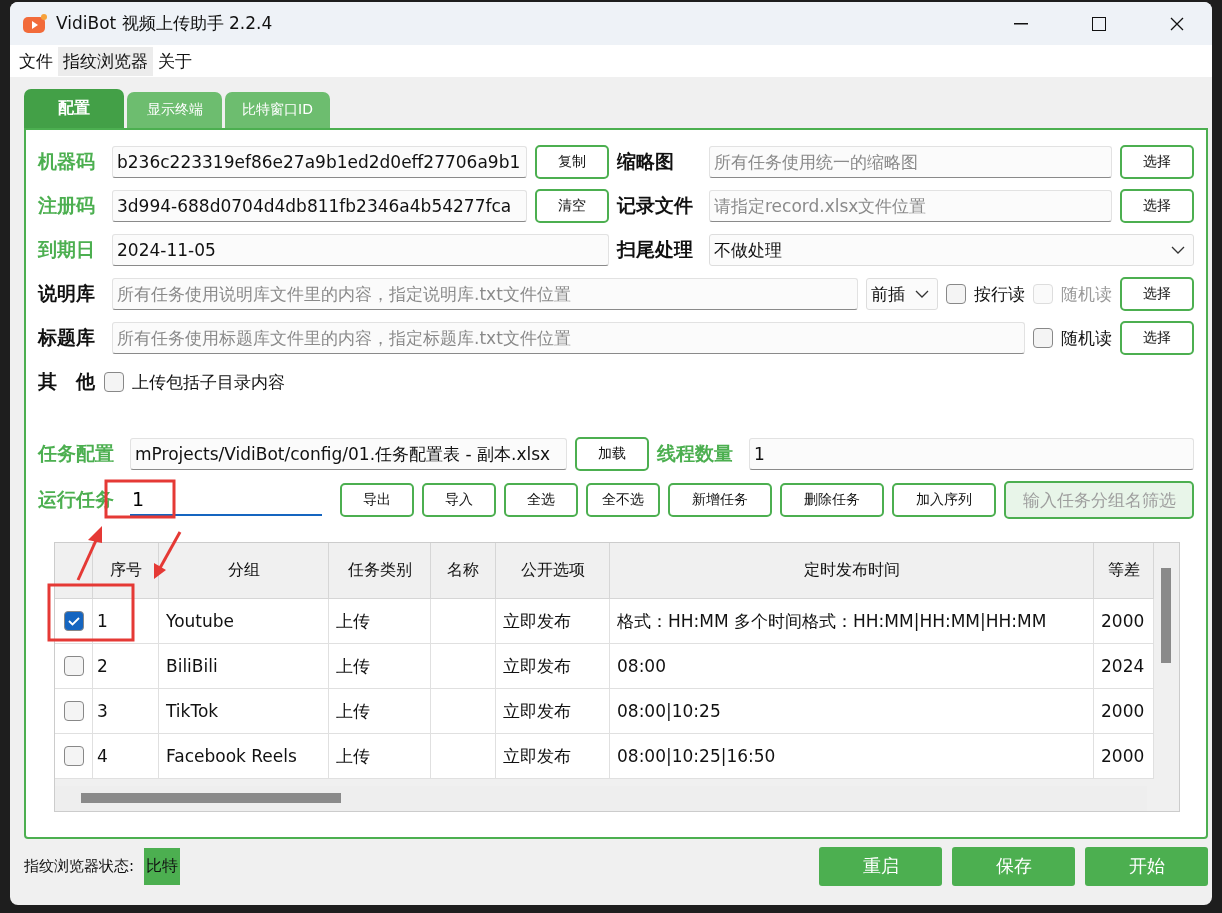  Describe the element at coordinates (67, 161) in the screenshot. I see `field-label: 机器码` at that location.